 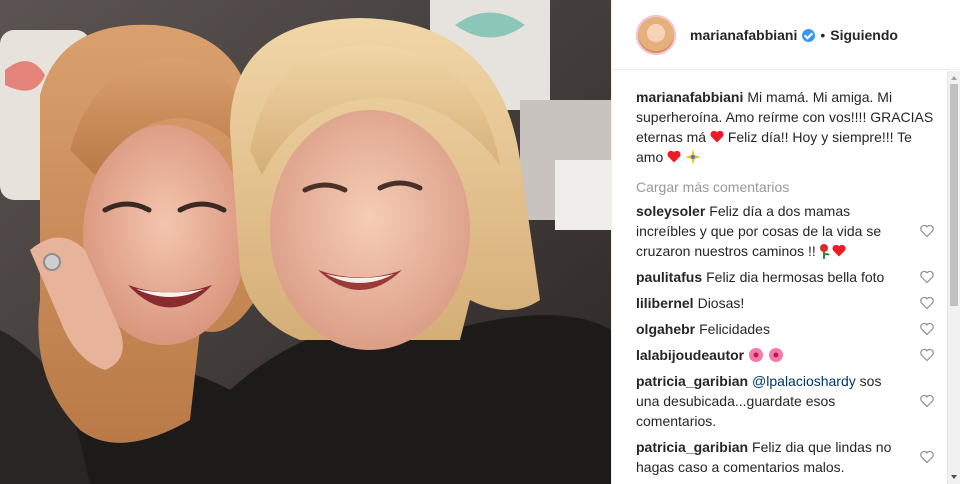 What do you see at coordinates (721, 303) in the screenshot?
I see `comment-text: Diosas!` at bounding box center [721, 303].